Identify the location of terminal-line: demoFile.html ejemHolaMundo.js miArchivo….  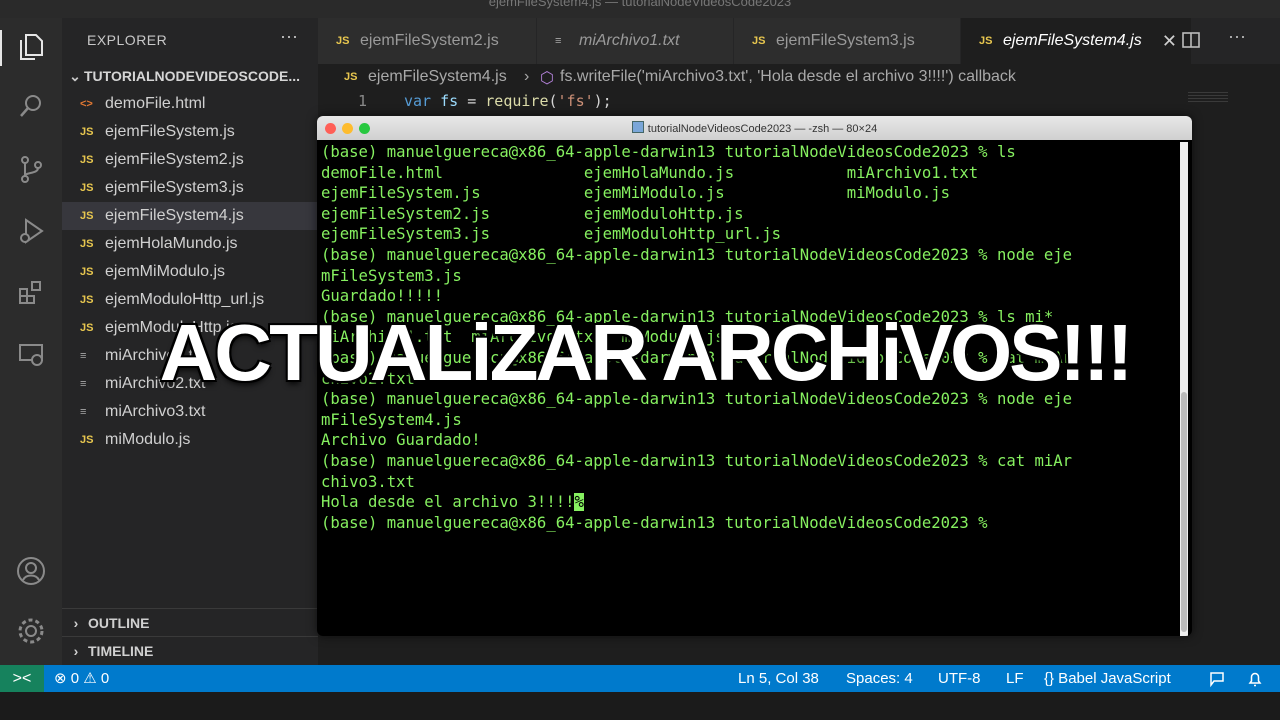
(650, 172).